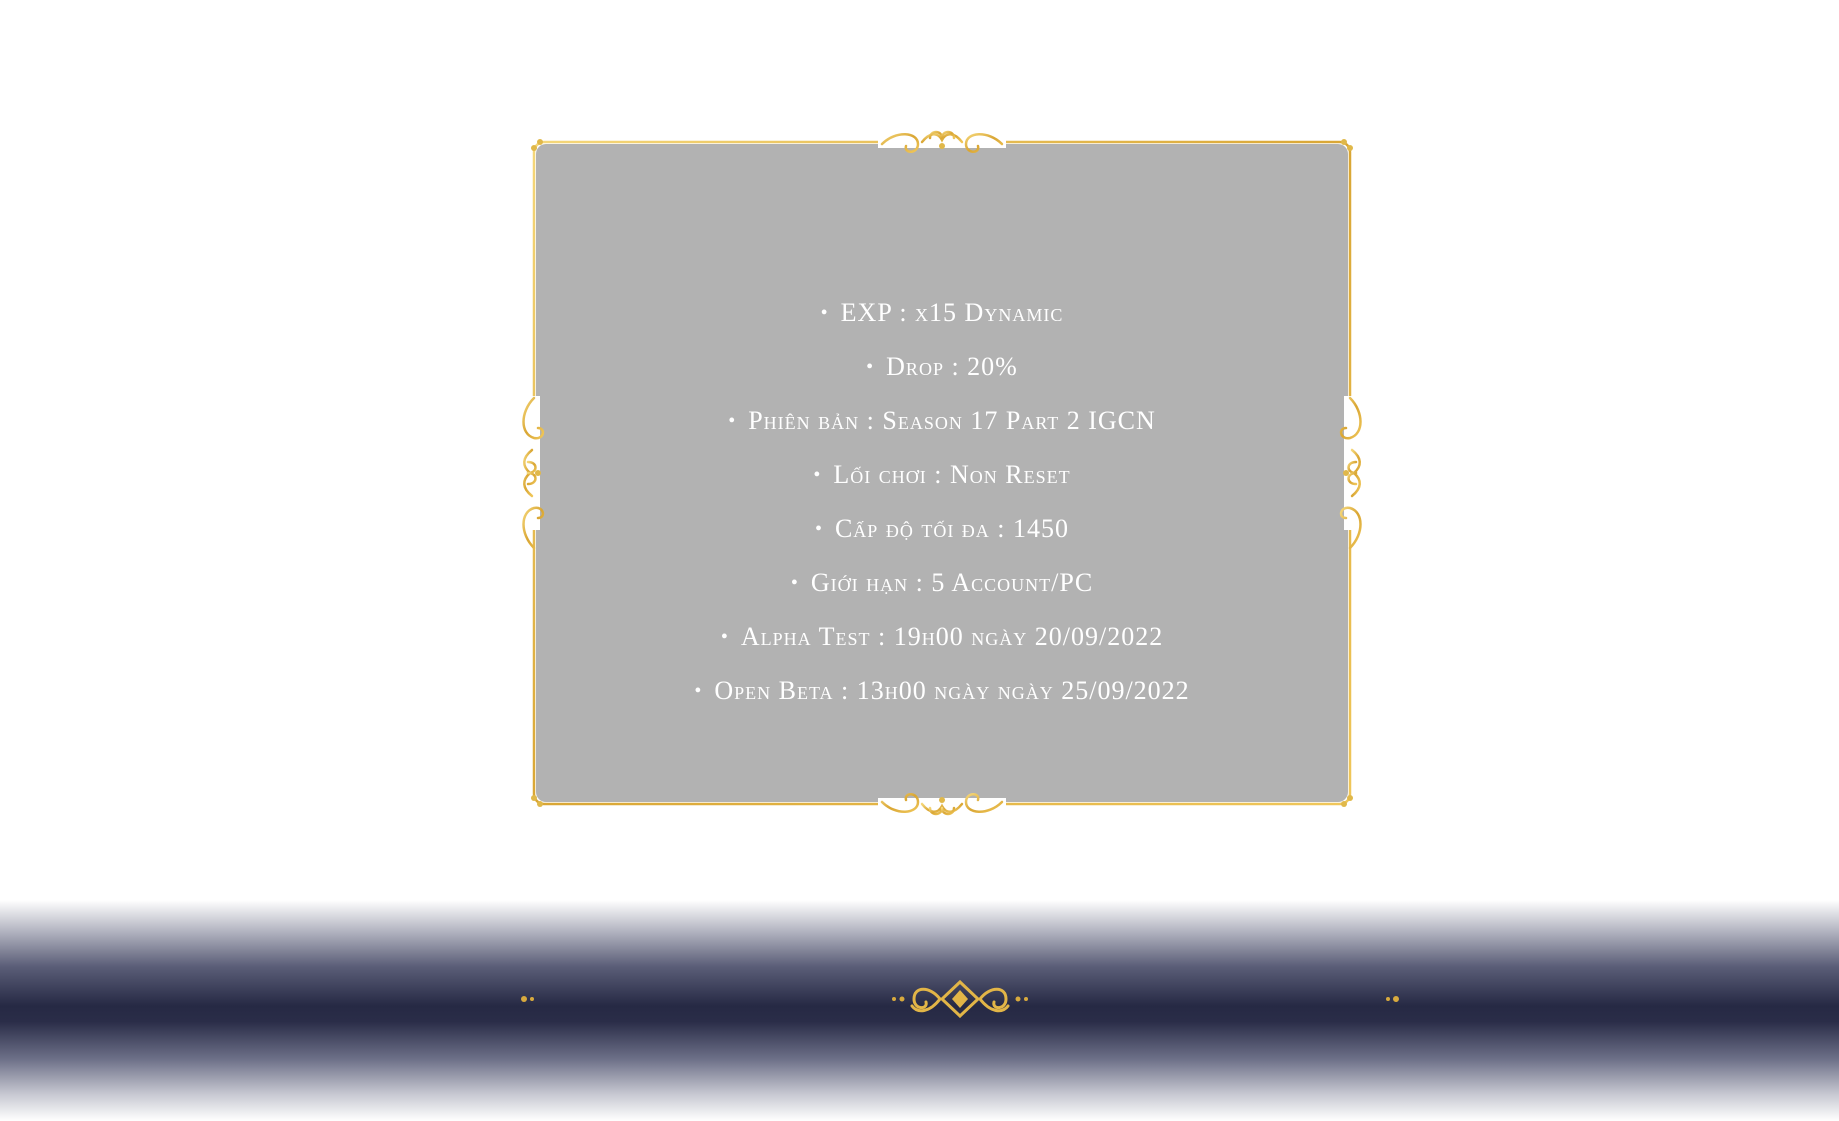 This screenshot has width=1839, height=1121. Describe the element at coordinates (1207, 999) in the screenshot. I see `divider-line-right` at that location.